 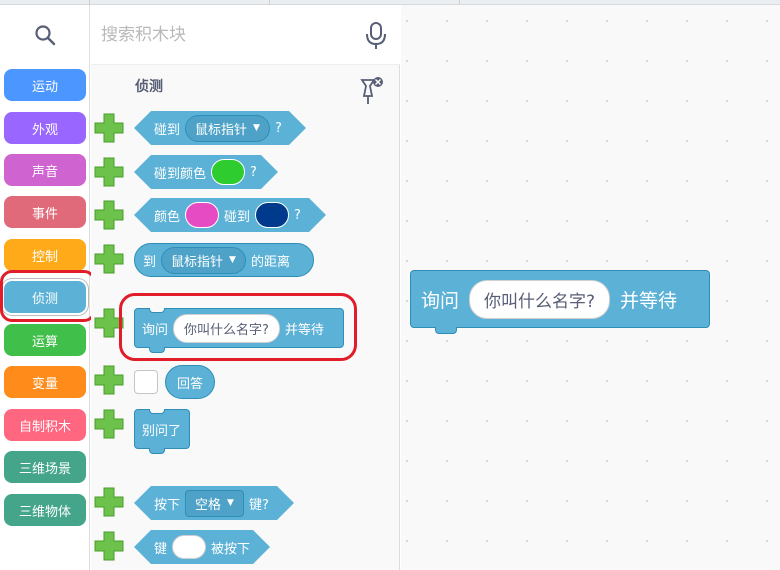 I want to click on block-text: 的距离, so click(x=270, y=262).